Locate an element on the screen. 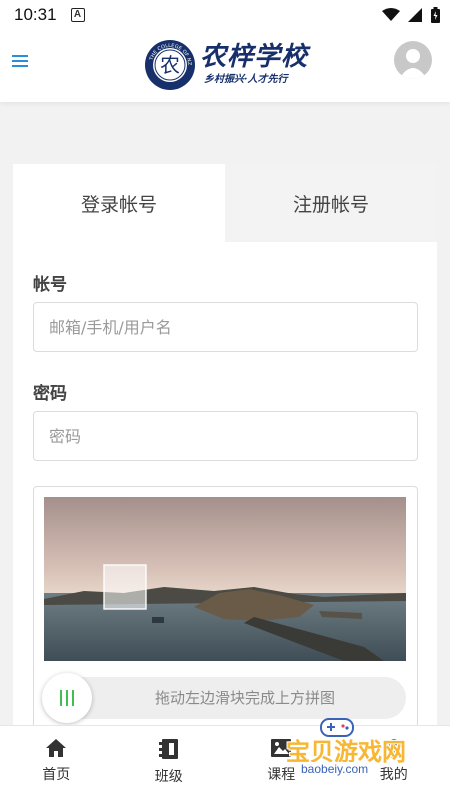 The width and height of the screenshot is (450, 800). app-header: 农 THE COLLEGE OF NZ 农梓学校 乡村振兴·人才先行 is located at coordinates (225, 66).